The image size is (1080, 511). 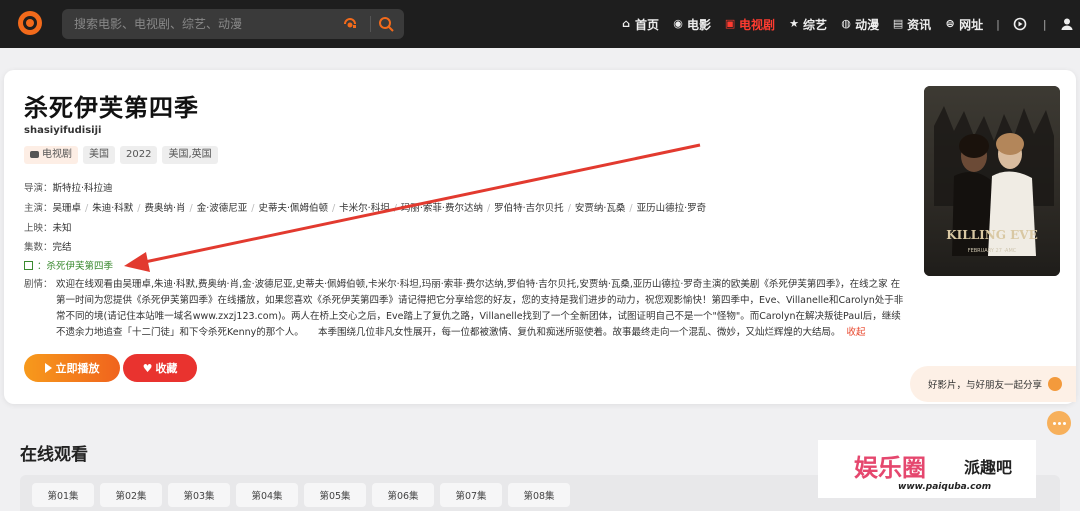 What do you see at coordinates (992, 235) in the screenshot?
I see `svg-text: KILLING EVE` at bounding box center [992, 235].